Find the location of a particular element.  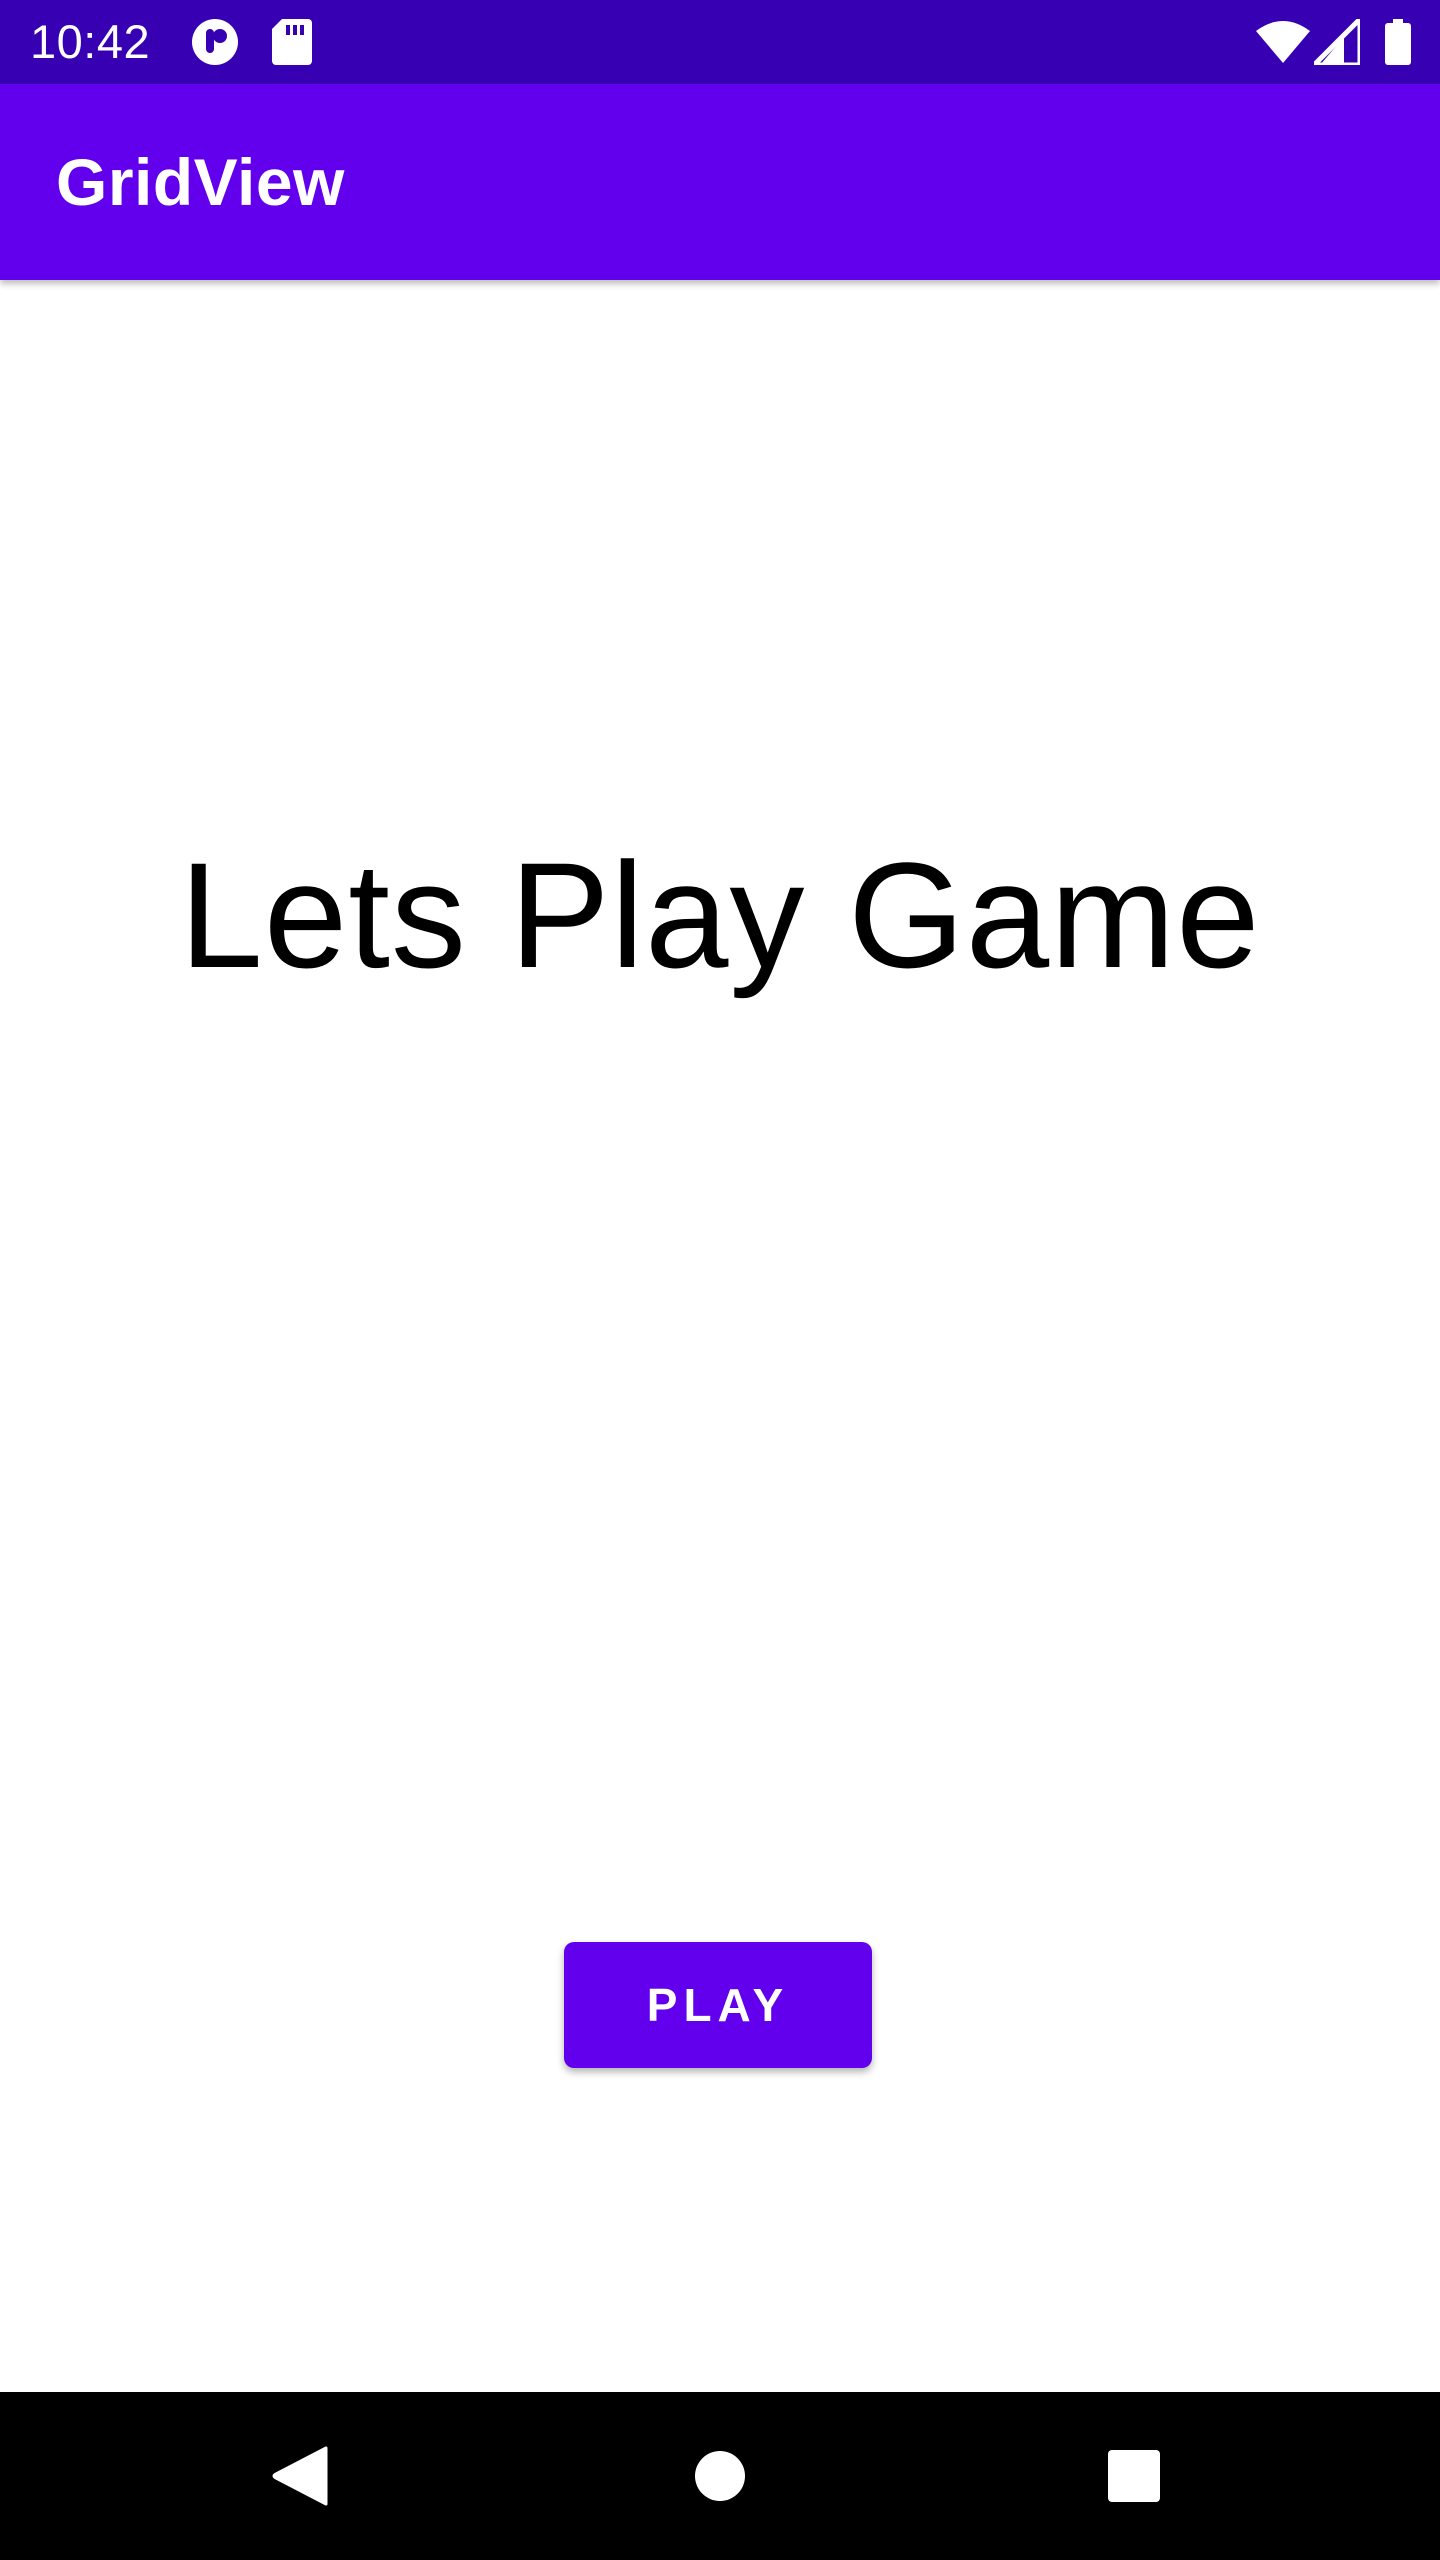

cell-signal-icon is located at coordinates (1337, 42).